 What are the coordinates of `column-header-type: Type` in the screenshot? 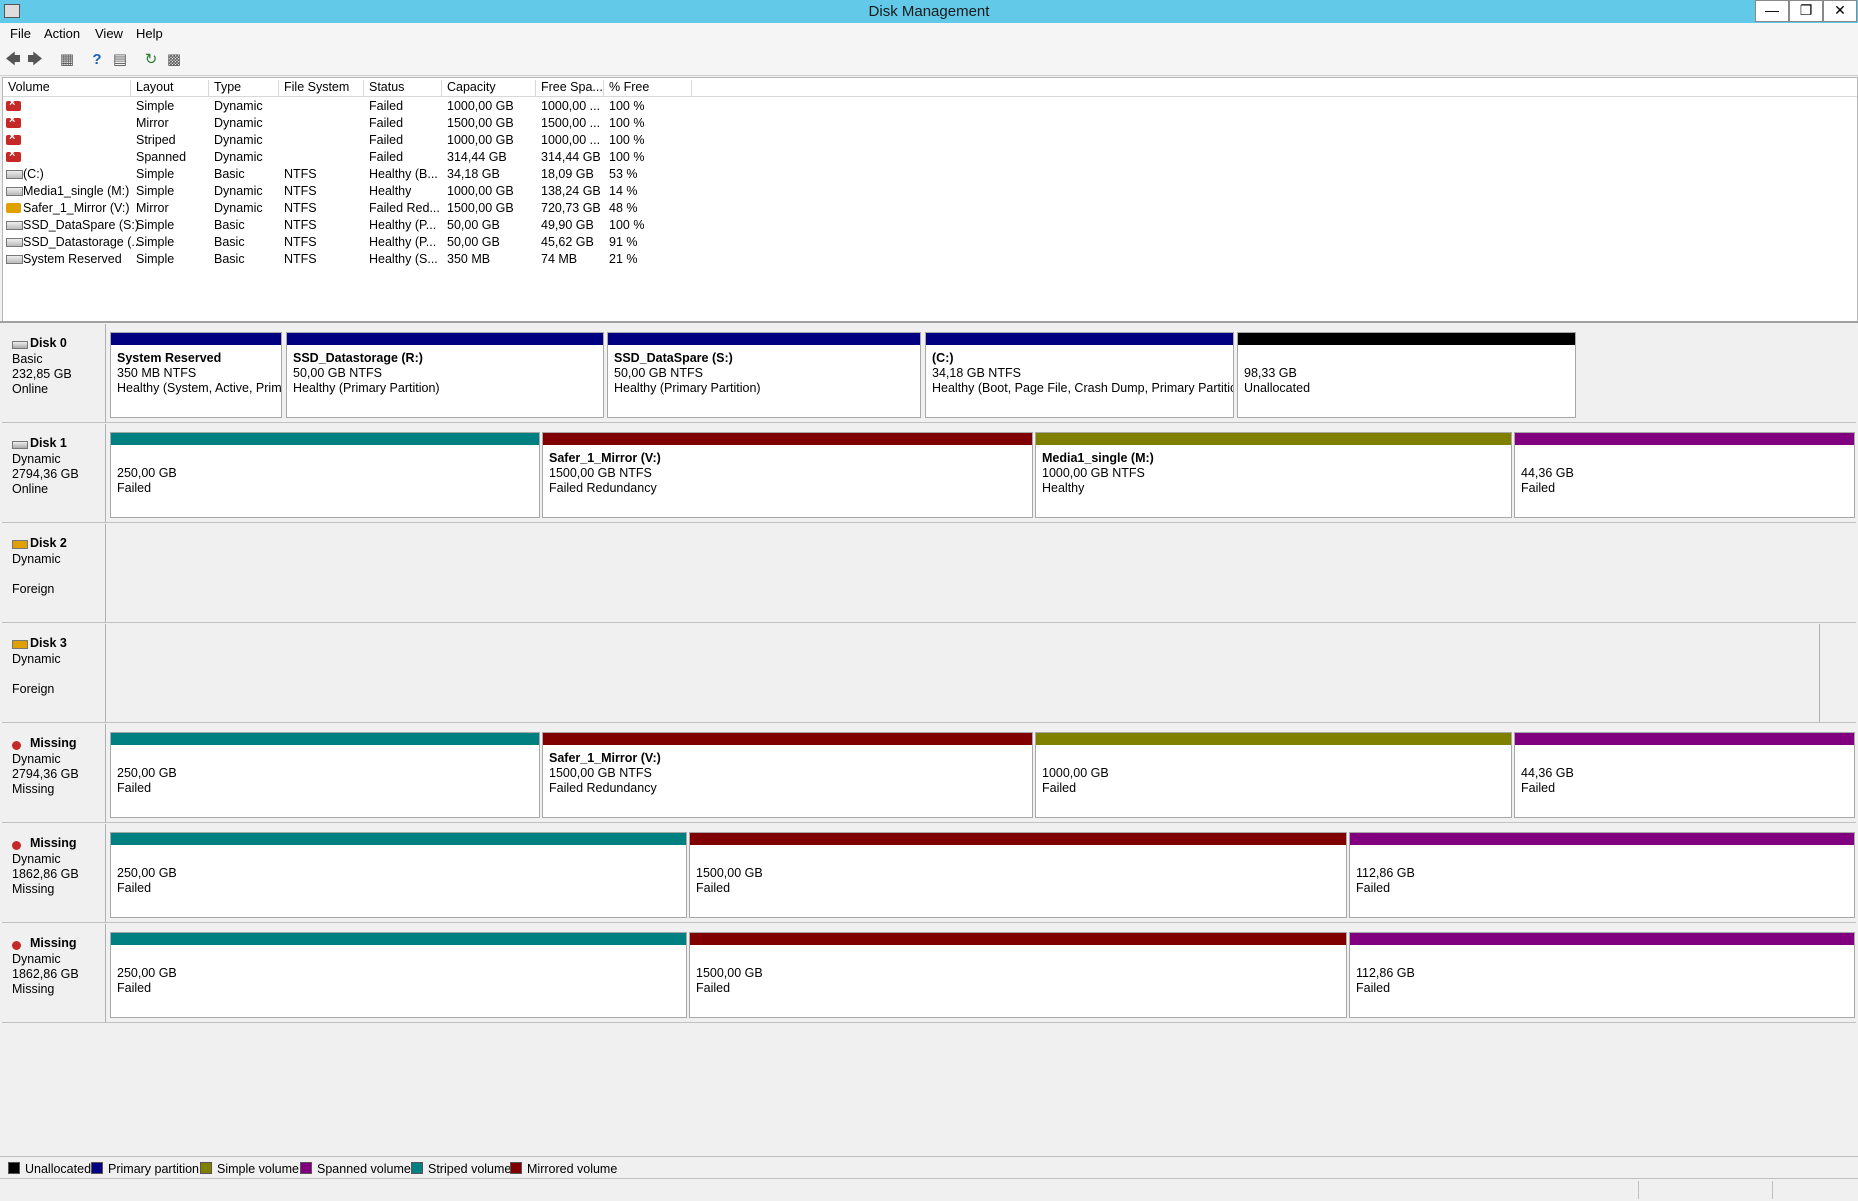 It's located at (244, 88).